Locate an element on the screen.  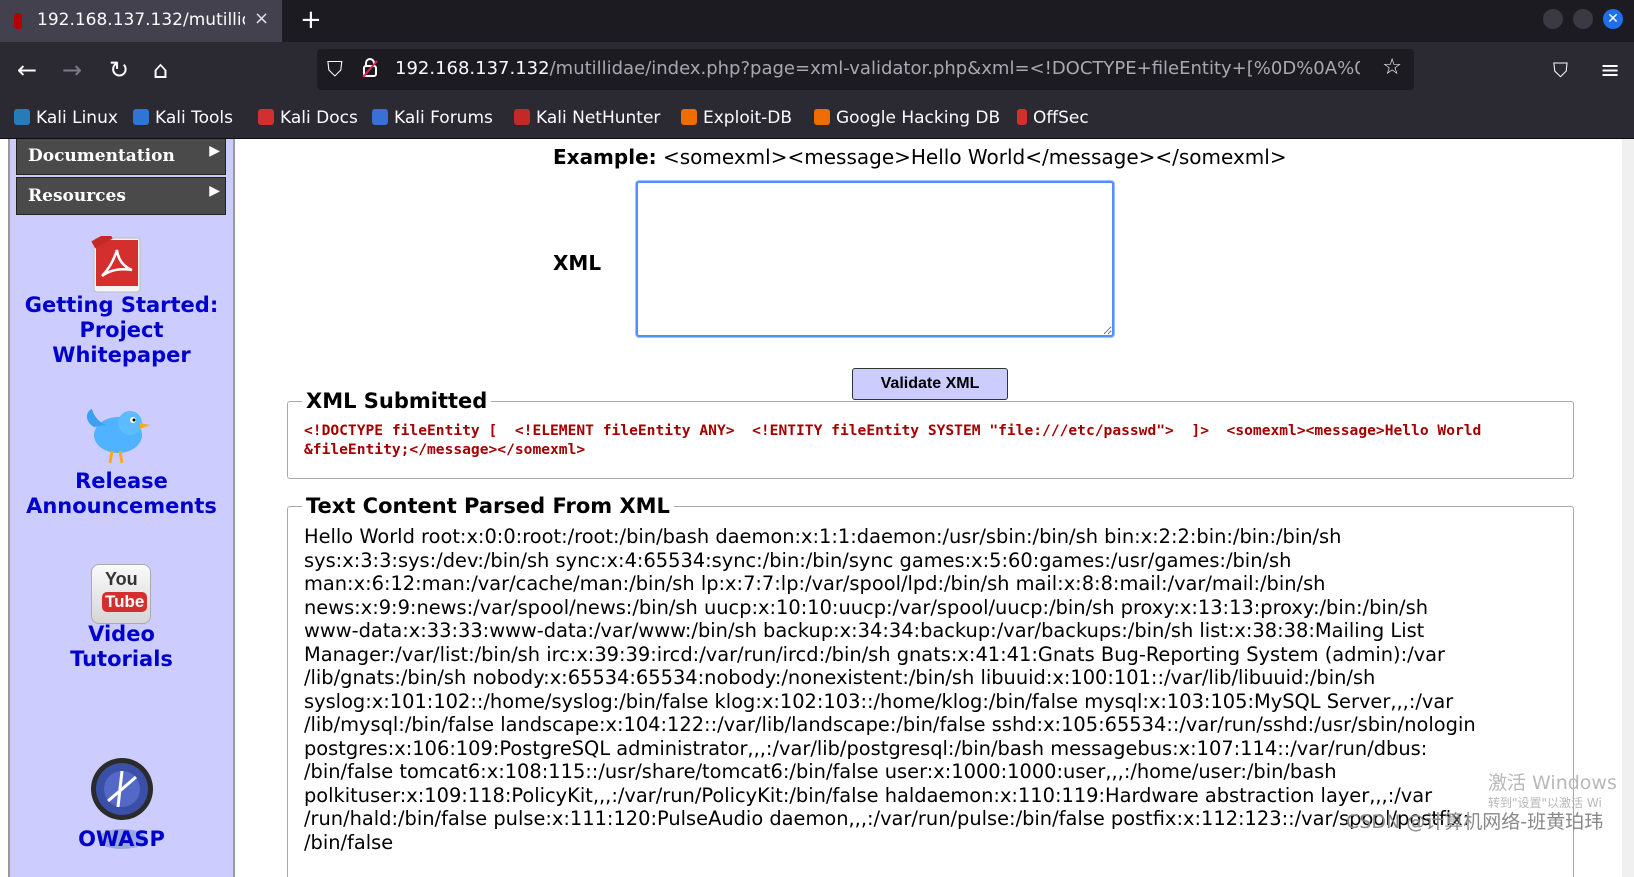
twitter-bird-icon is located at coordinates (117, 438).